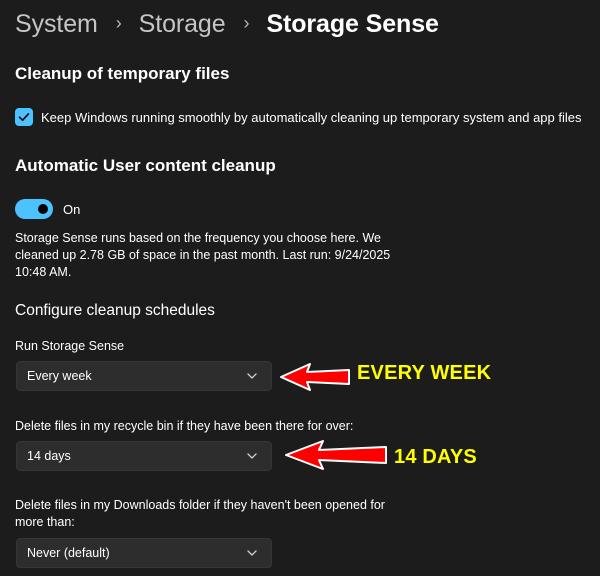  What do you see at coordinates (144, 553) in the screenshot?
I see `downloads-folder-dropdown: Never (default)` at bounding box center [144, 553].